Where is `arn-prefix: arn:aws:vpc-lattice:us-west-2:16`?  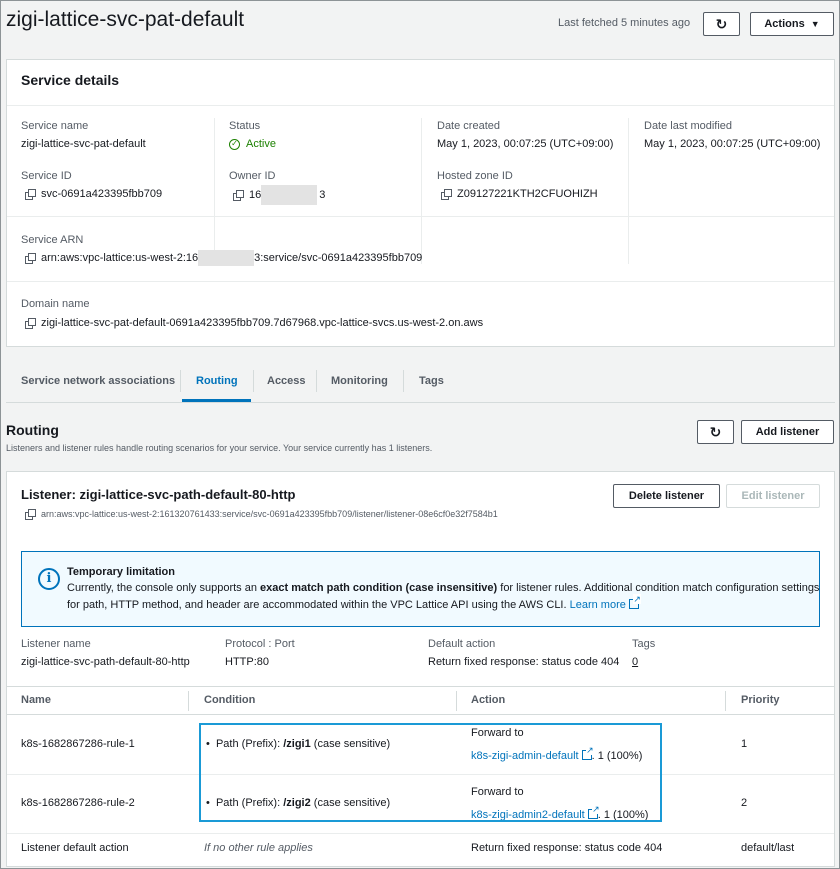 arn-prefix: arn:aws:vpc-lattice:us-west-2:16 is located at coordinates (120, 258).